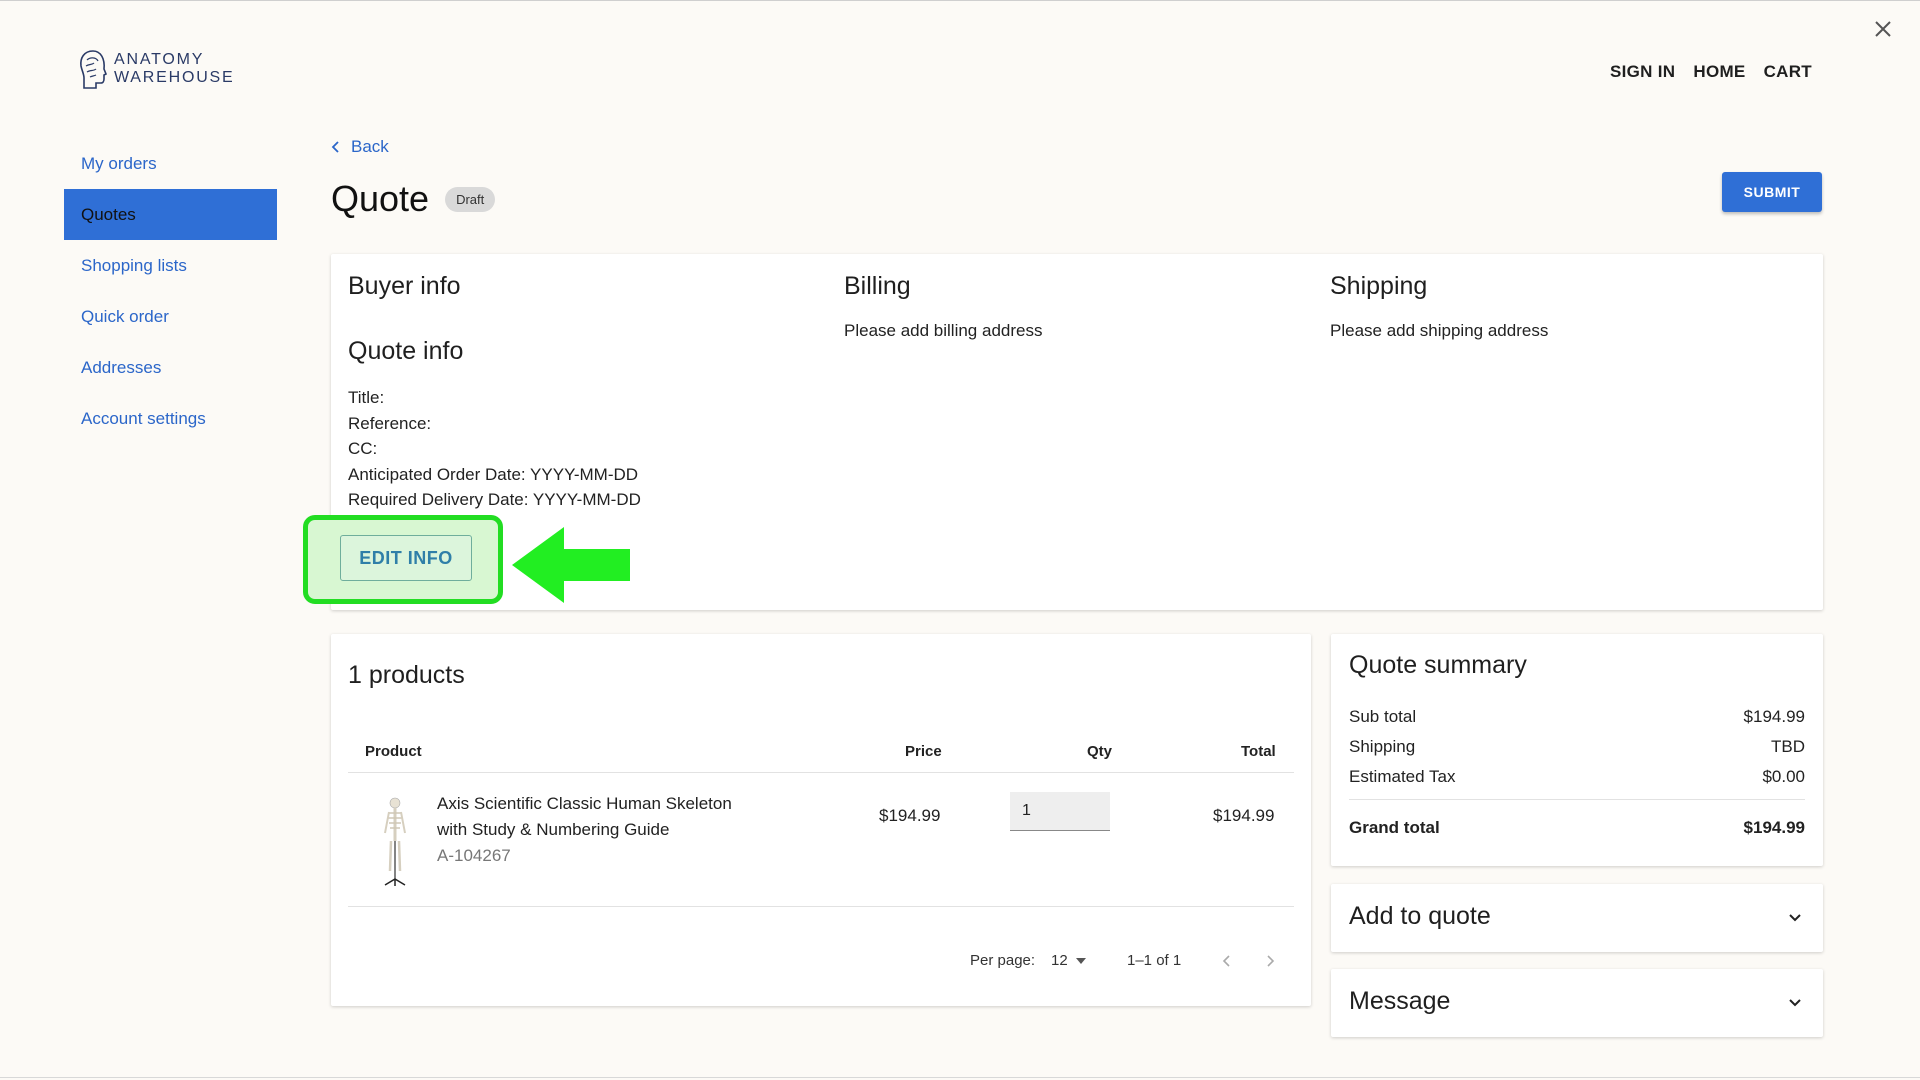  Describe the element at coordinates (1154, 960) in the screenshot. I see `pagination-range: 1–1 of 1` at that location.